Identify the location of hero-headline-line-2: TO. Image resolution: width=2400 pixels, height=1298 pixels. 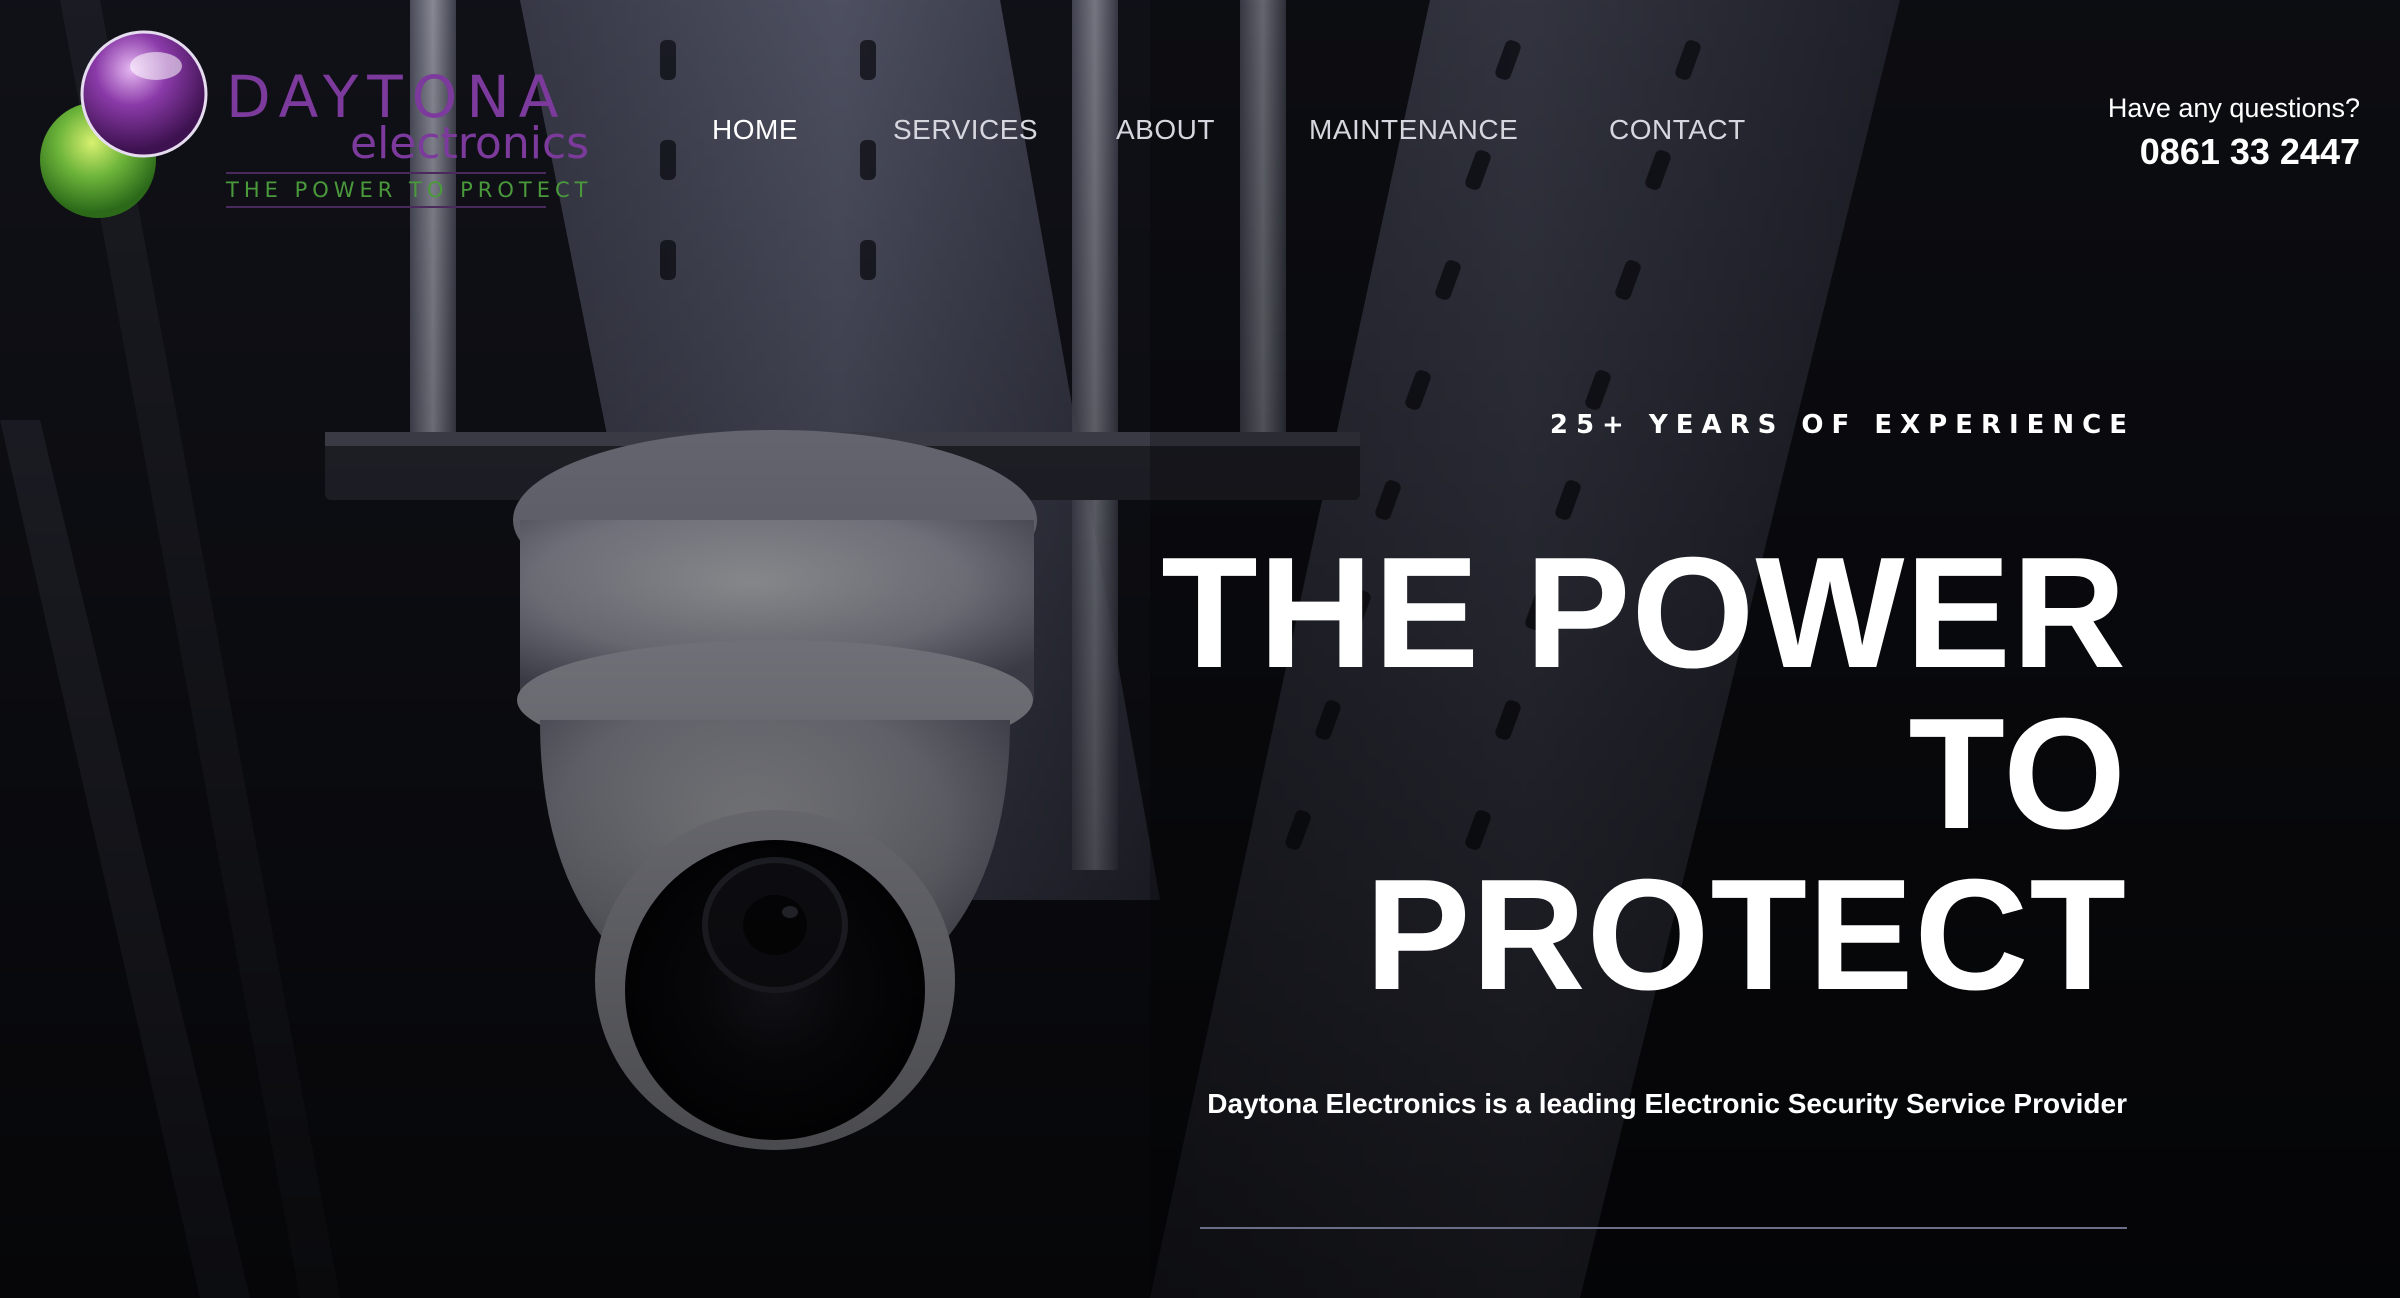
(2017, 774).